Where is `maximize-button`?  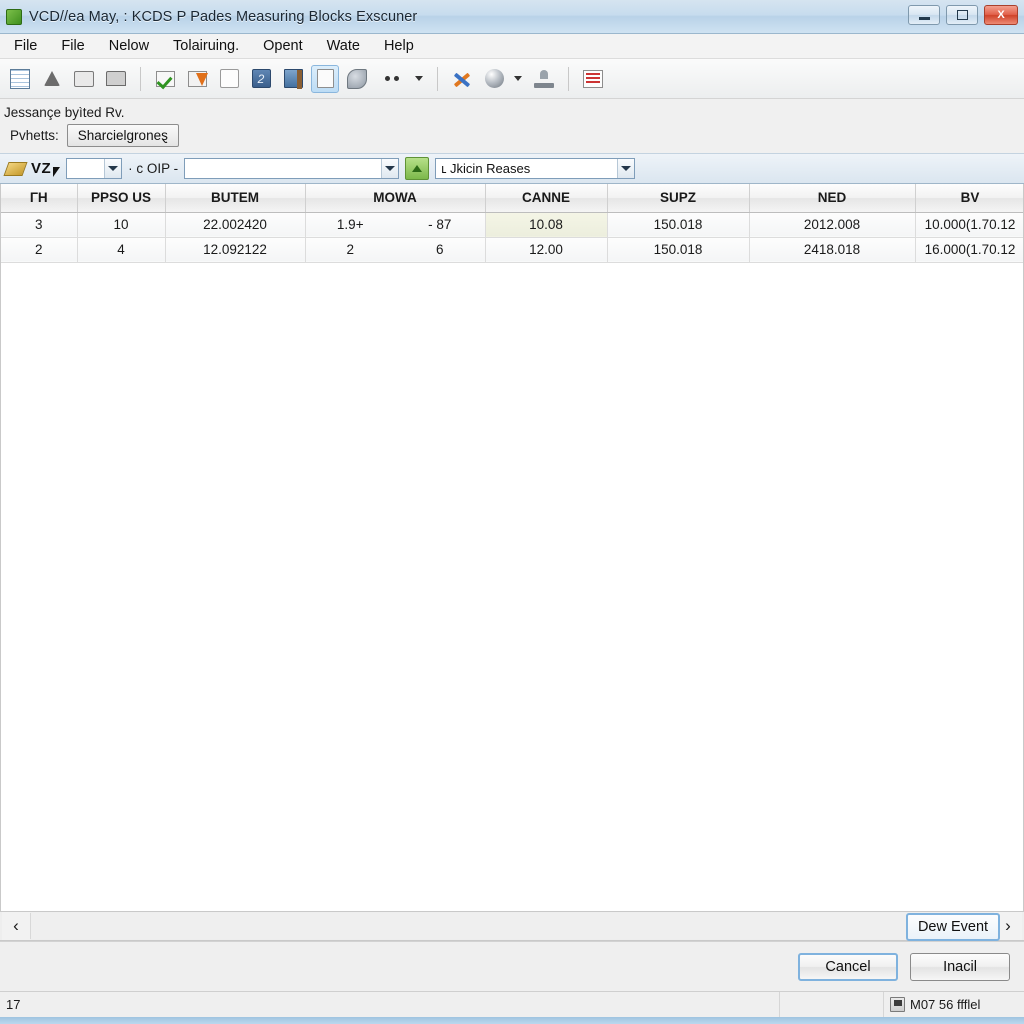 maximize-button is located at coordinates (962, 15).